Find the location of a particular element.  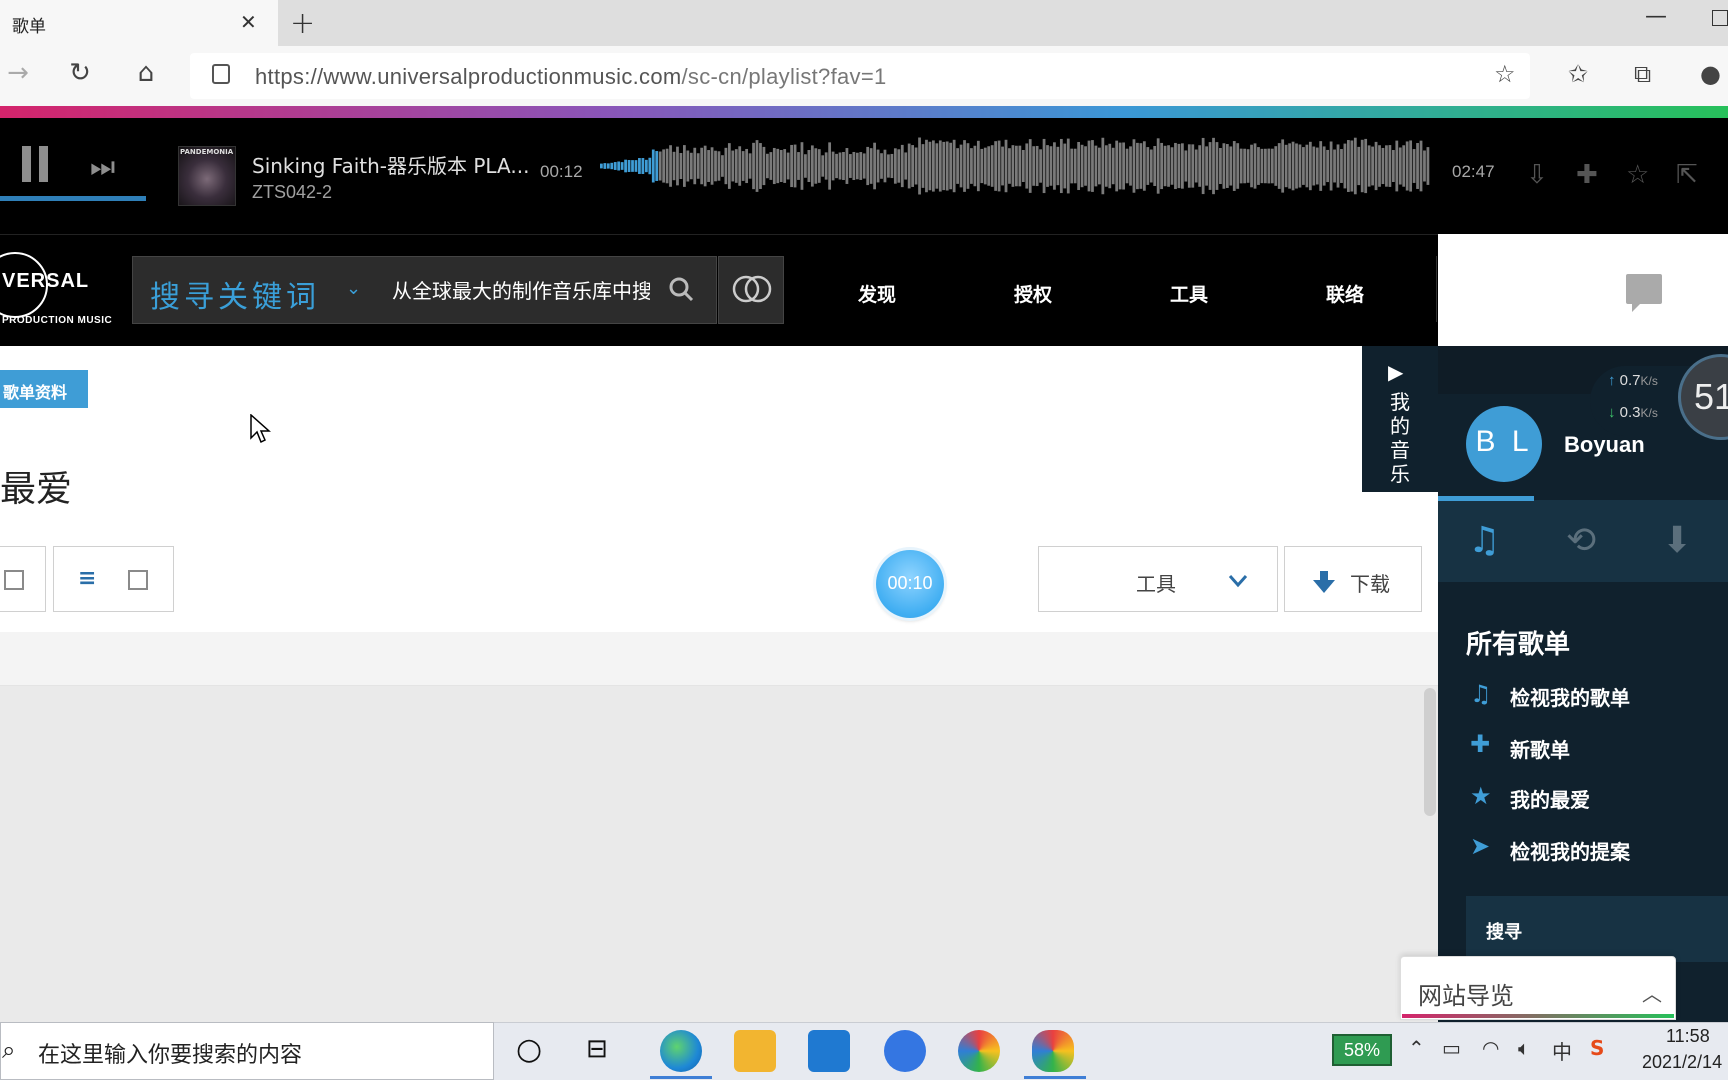

favorites-icon: ✩ is located at coordinates (1578, 74).